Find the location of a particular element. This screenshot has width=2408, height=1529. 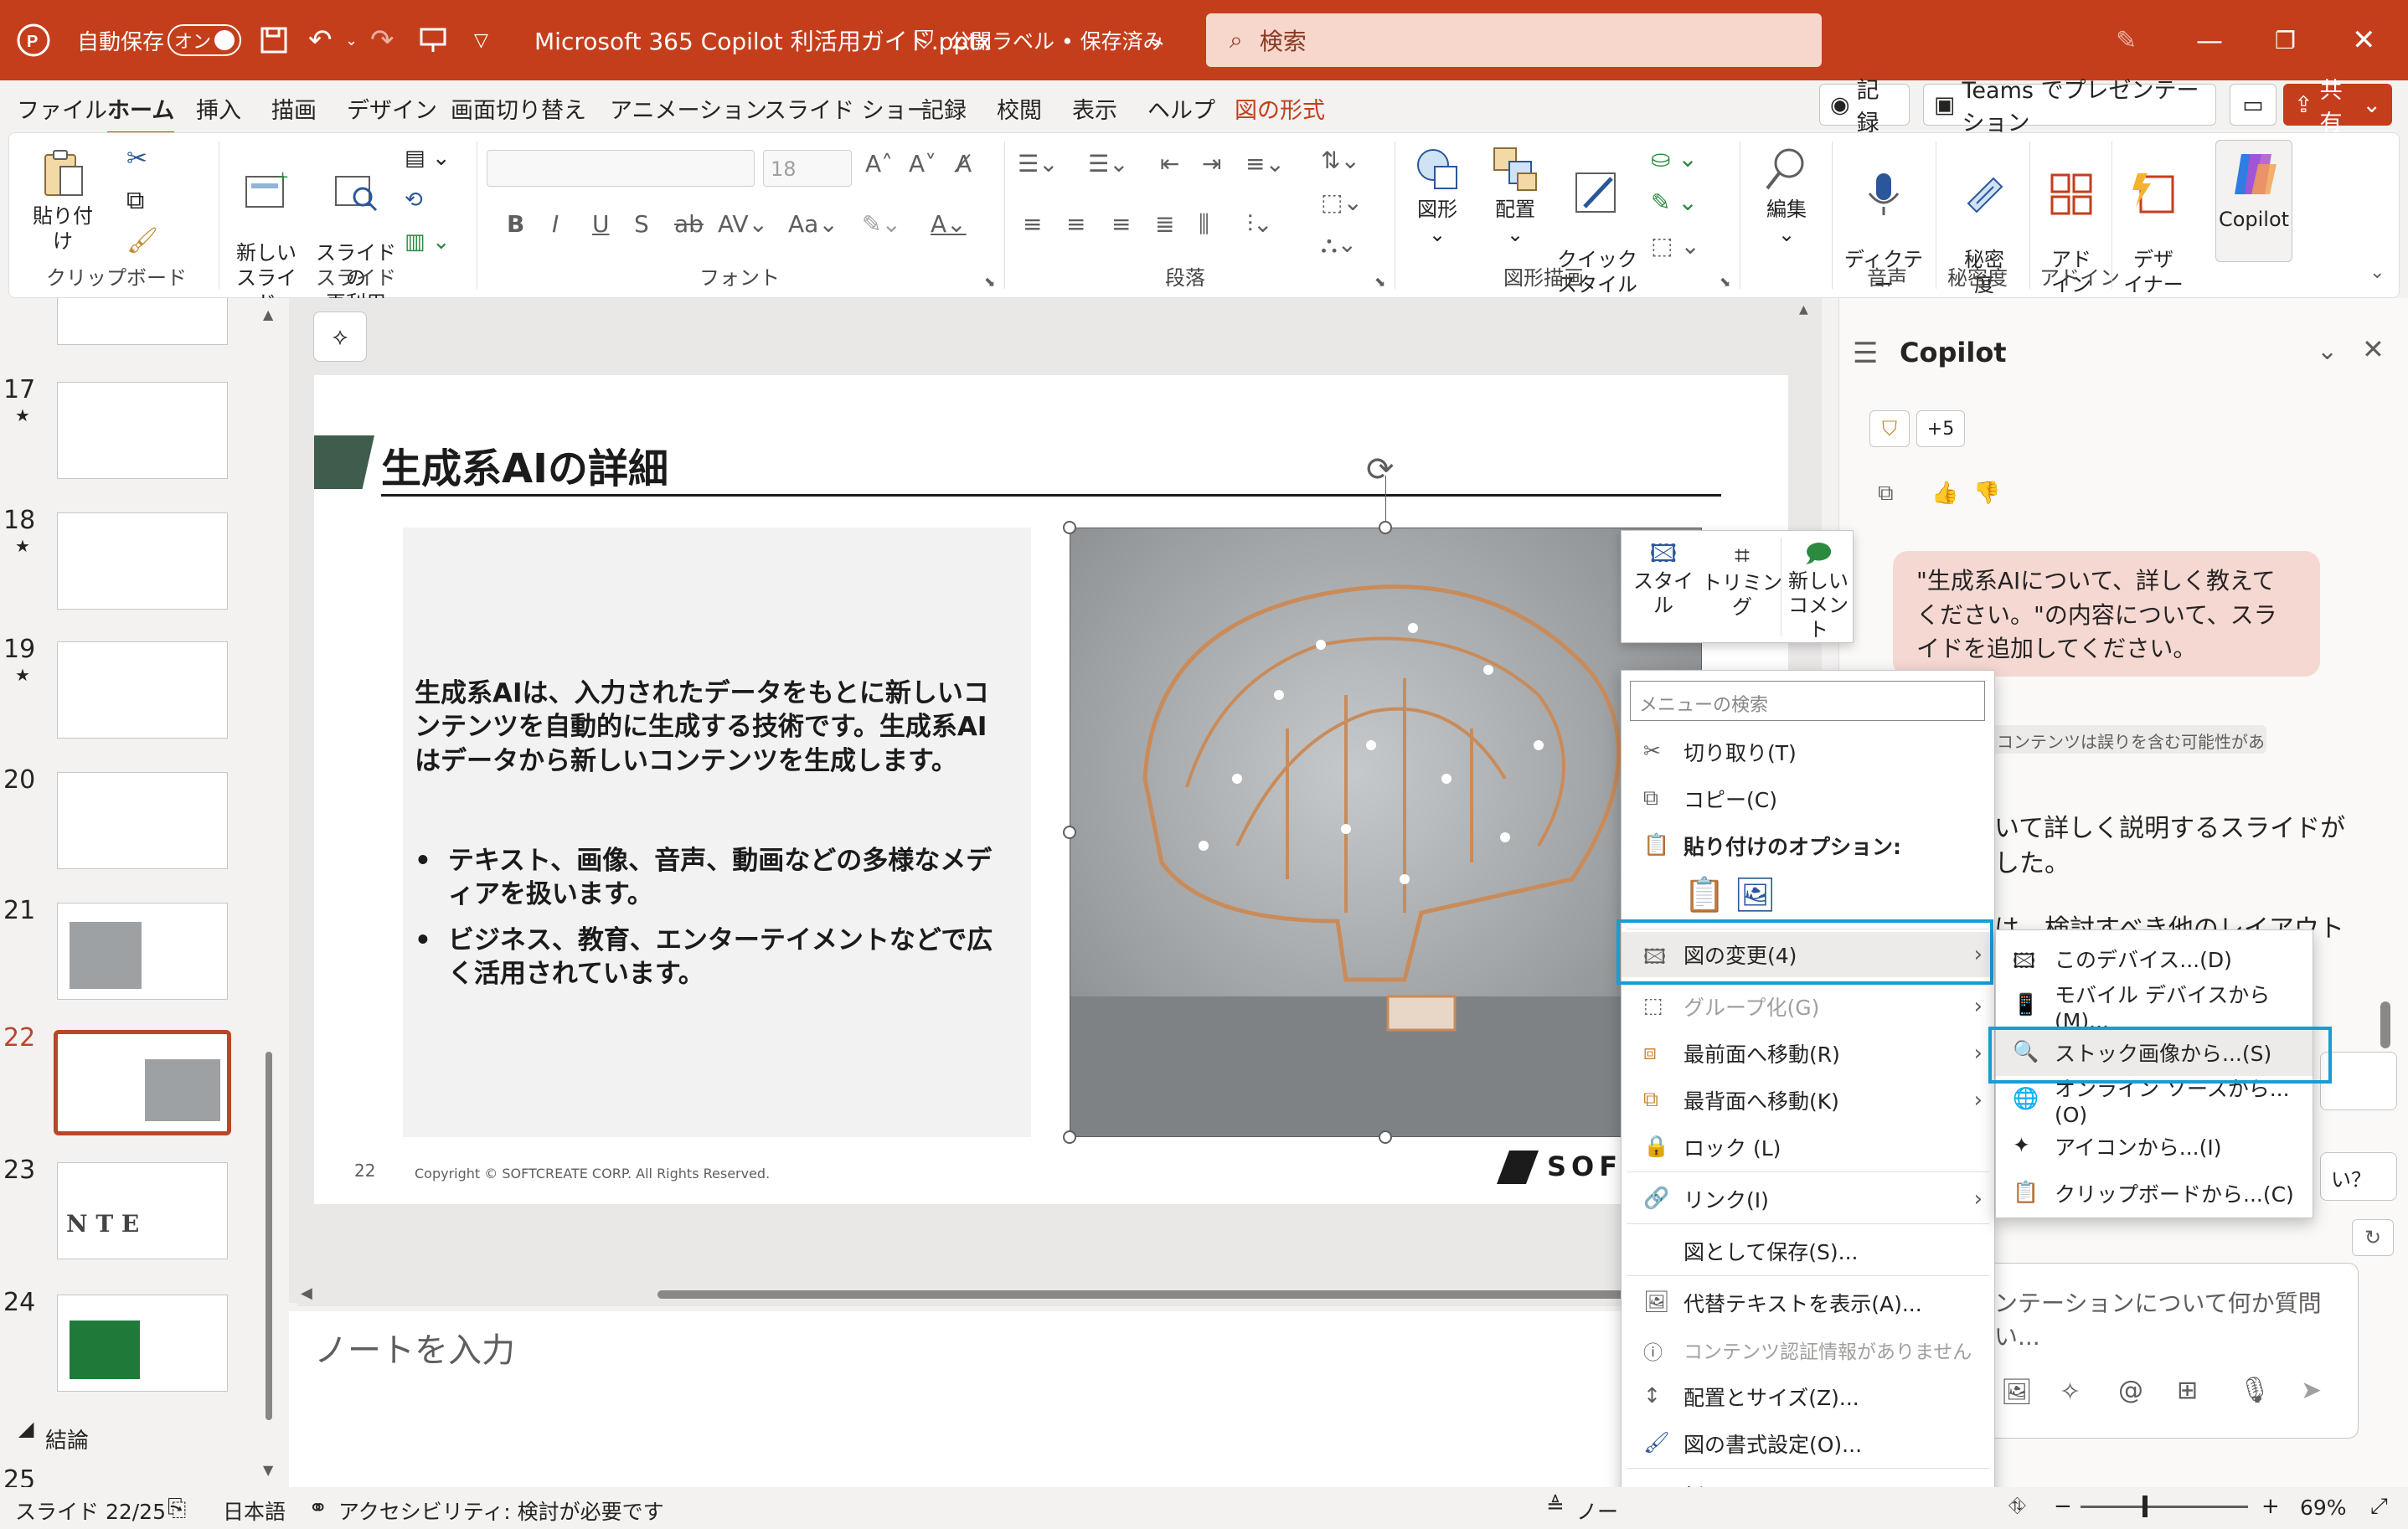

shape-fill-icon: ⛀ ⌄ is located at coordinates (1674, 158).